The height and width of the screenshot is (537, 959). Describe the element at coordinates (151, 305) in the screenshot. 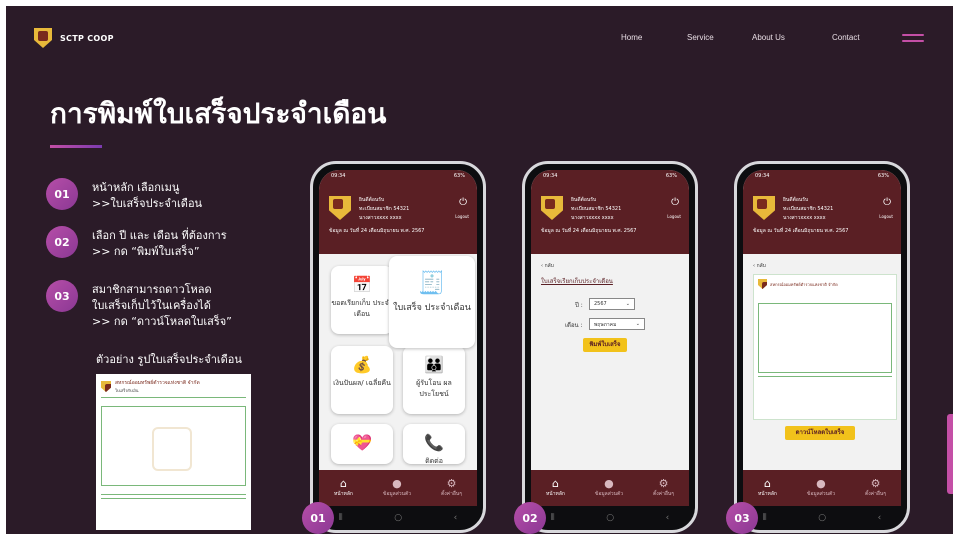

I see `step-line: ใบเสร็จเก็บไว้ในเครื่องได้` at that location.